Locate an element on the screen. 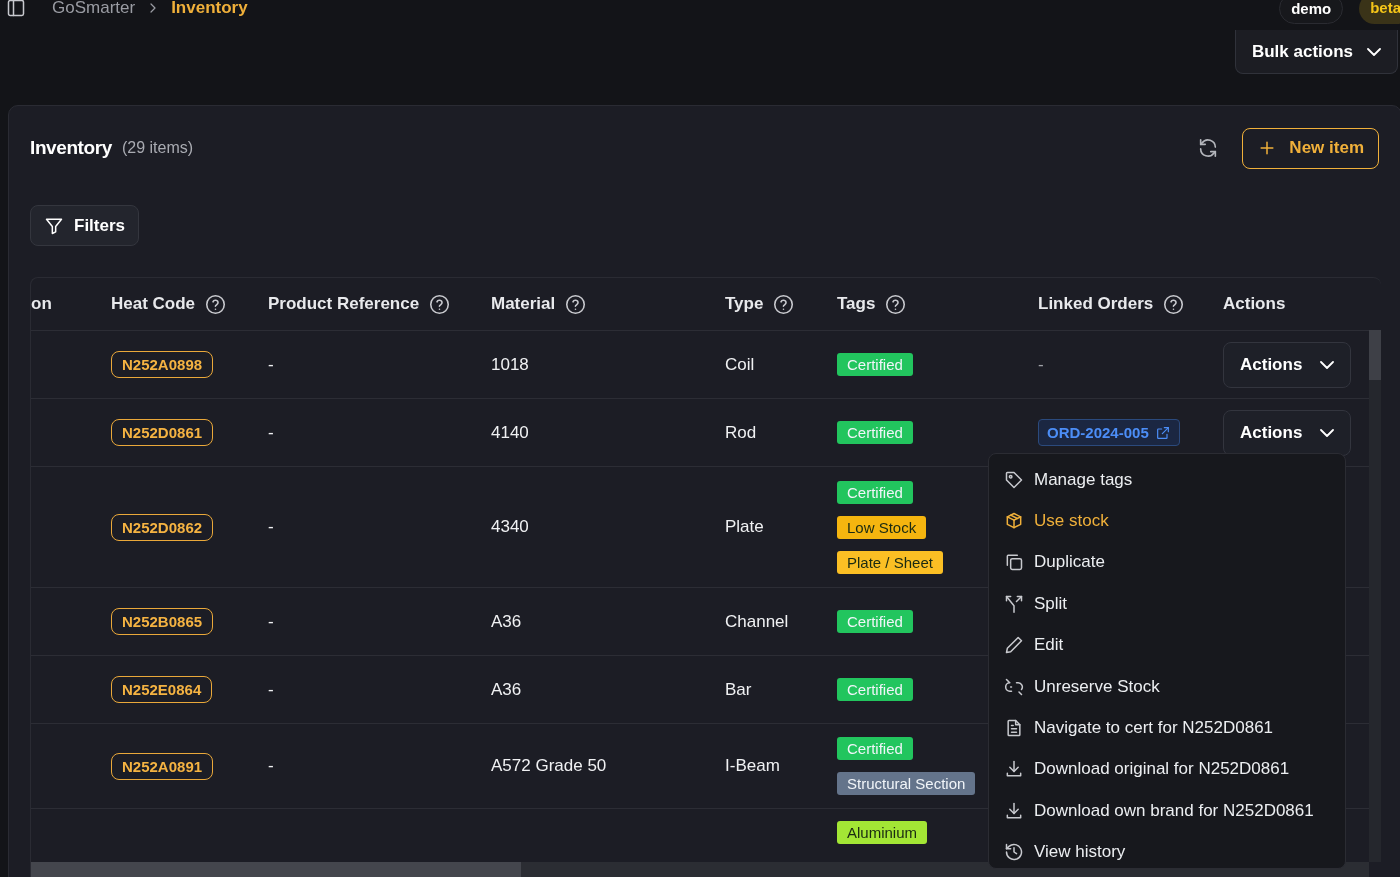 The width and height of the screenshot is (1400, 877). column-header: Product Reference is located at coordinates (344, 304).